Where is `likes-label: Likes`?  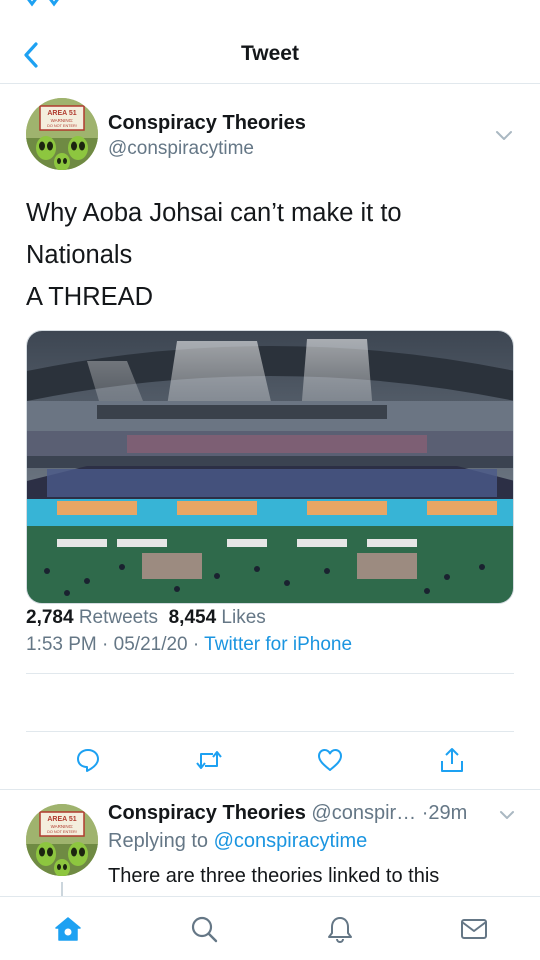
likes-label: Likes is located at coordinates (243, 617).